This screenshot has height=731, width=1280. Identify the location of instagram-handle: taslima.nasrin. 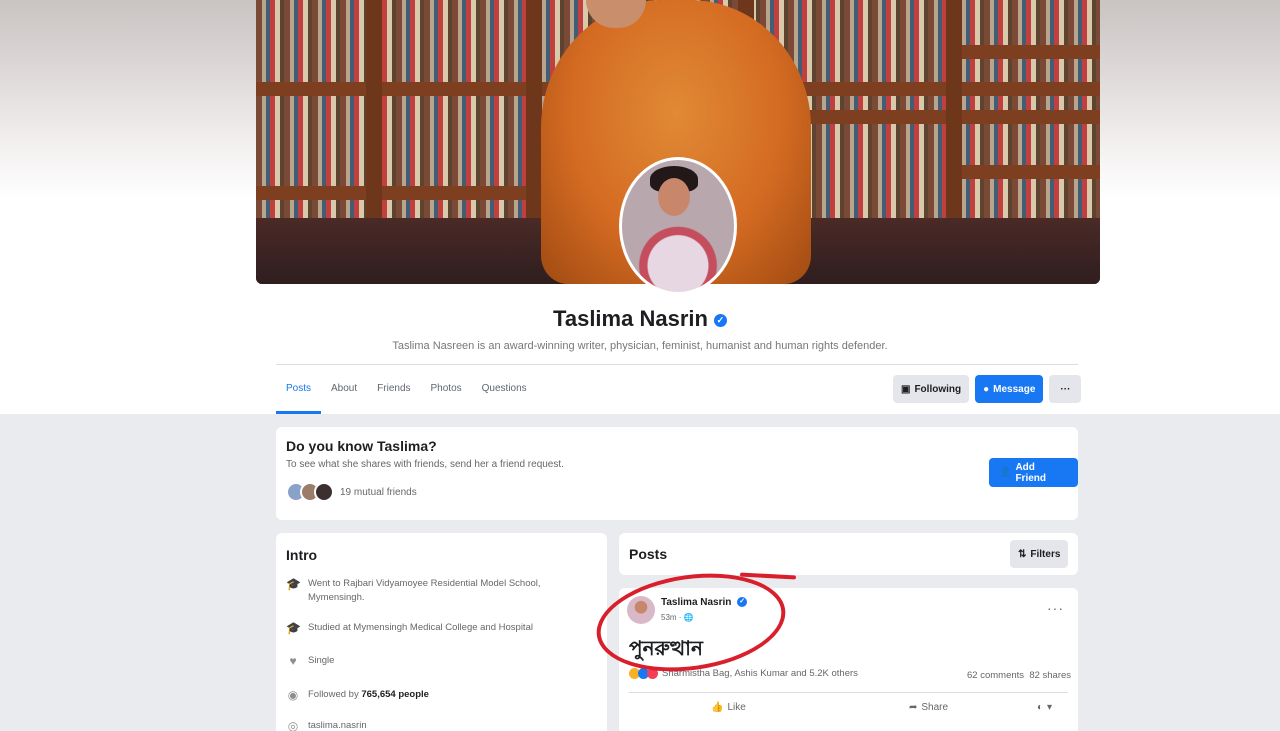
(337, 725).